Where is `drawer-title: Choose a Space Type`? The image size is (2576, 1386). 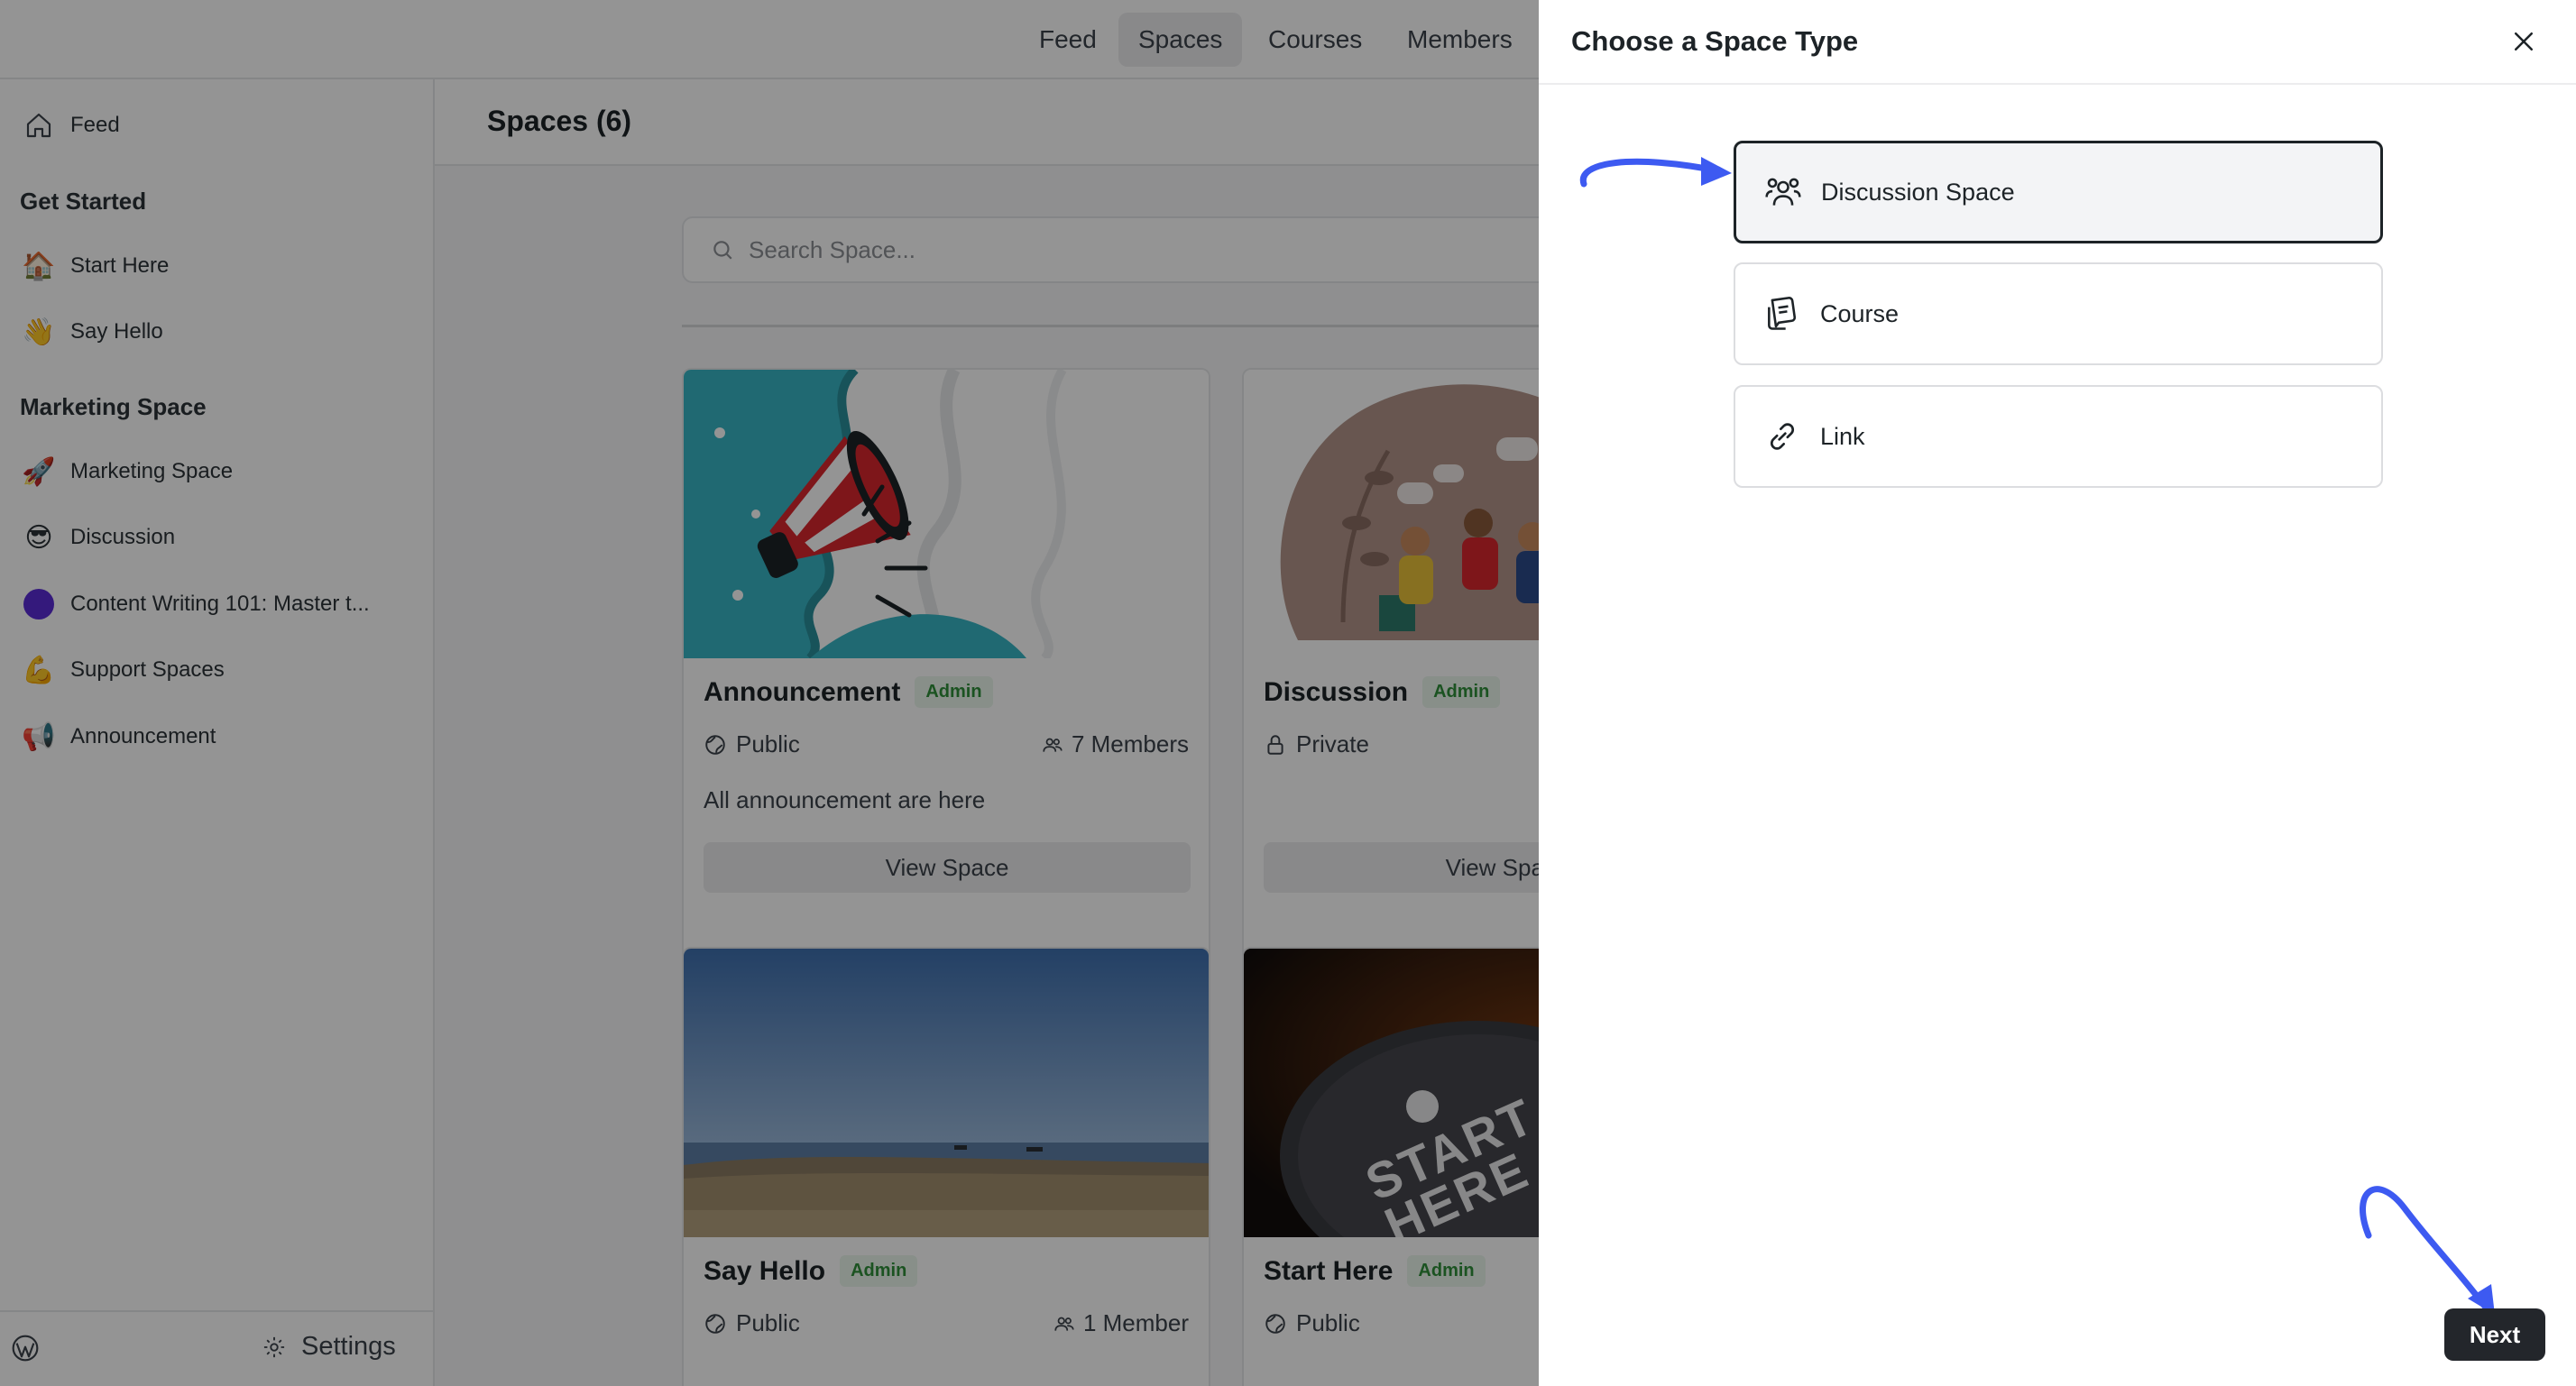 drawer-title: Choose a Space Type is located at coordinates (1715, 41).